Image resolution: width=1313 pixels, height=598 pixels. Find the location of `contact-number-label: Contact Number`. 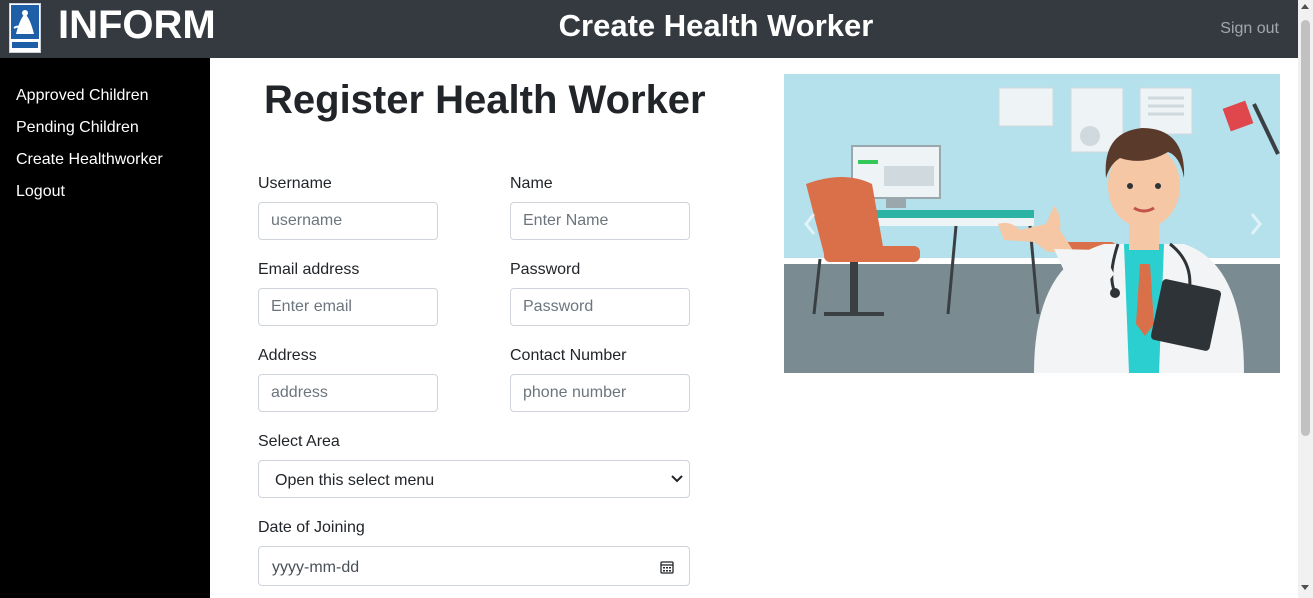

contact-number-label: Contact Number is located at coordinates (568, 355).